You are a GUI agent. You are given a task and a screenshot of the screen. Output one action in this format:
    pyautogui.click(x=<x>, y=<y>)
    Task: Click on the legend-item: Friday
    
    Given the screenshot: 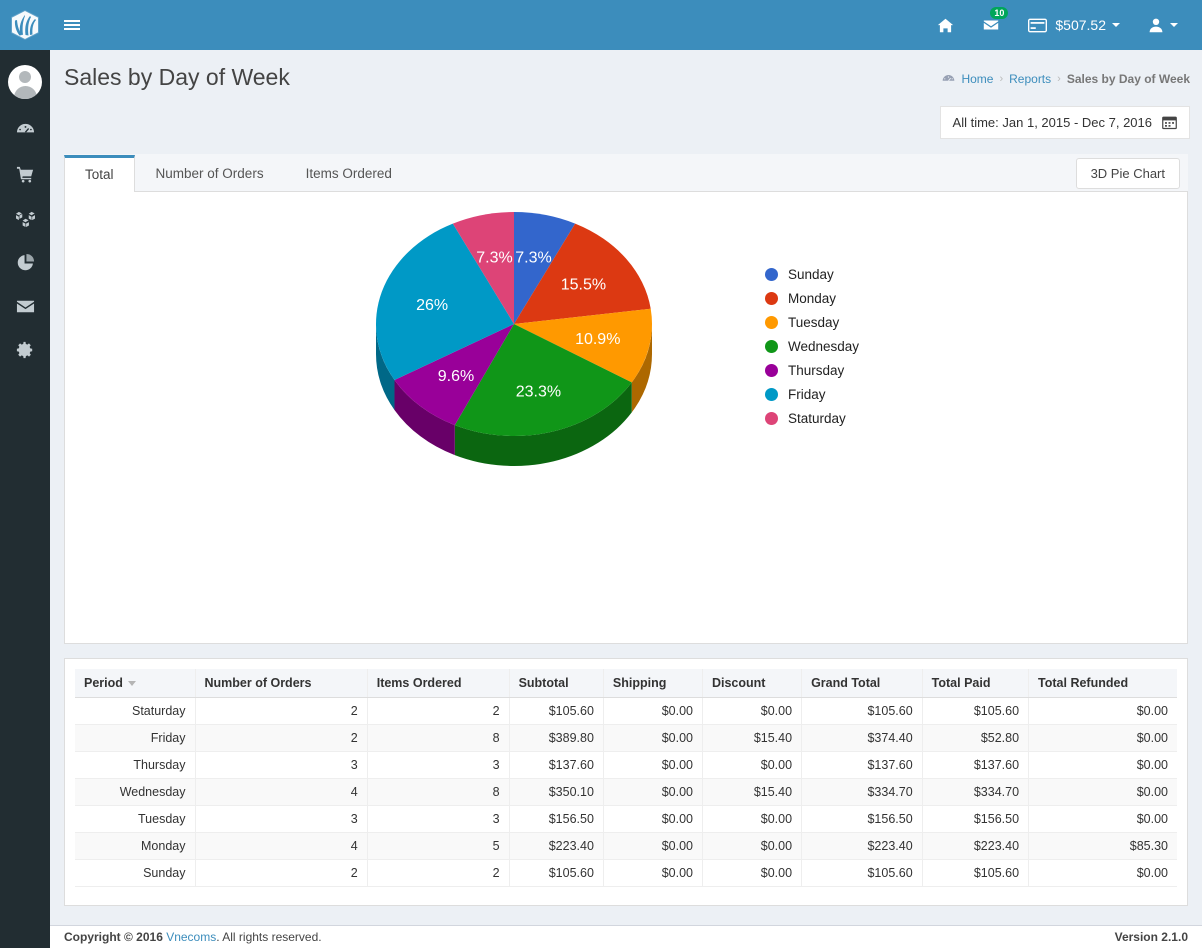 What is the action you would take?
    pyautogui.click(x=812, y=394)
    